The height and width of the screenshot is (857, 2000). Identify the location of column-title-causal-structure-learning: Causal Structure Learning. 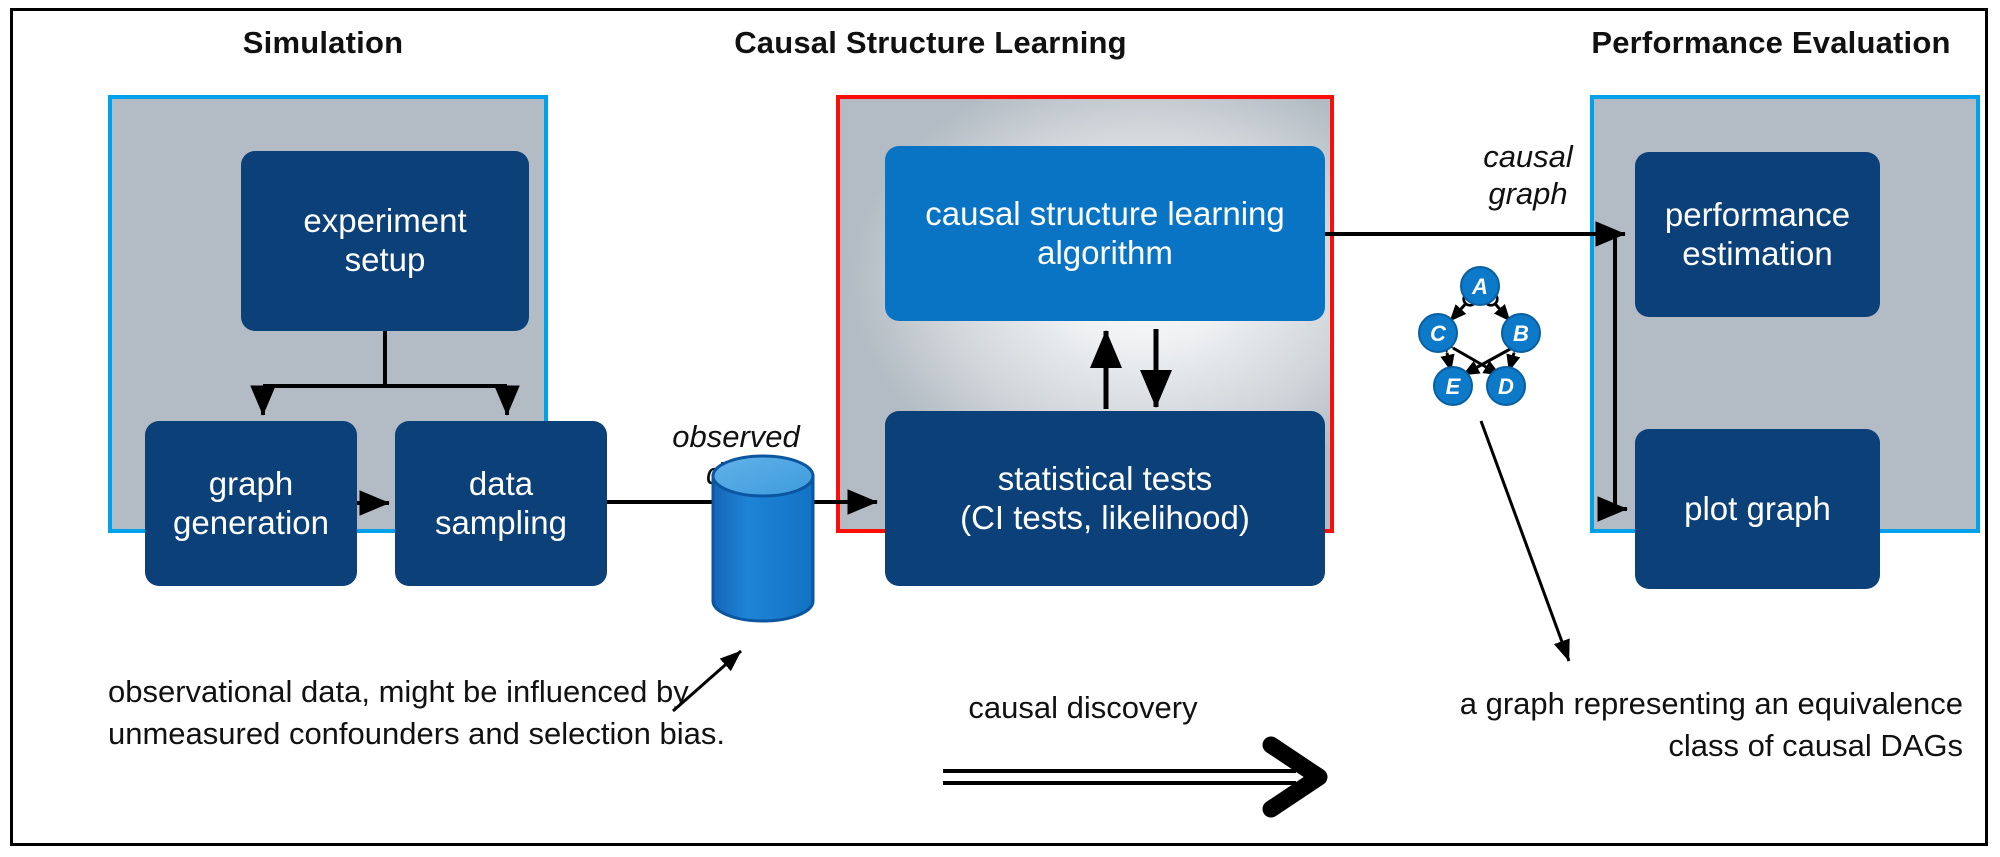
(930, 42).